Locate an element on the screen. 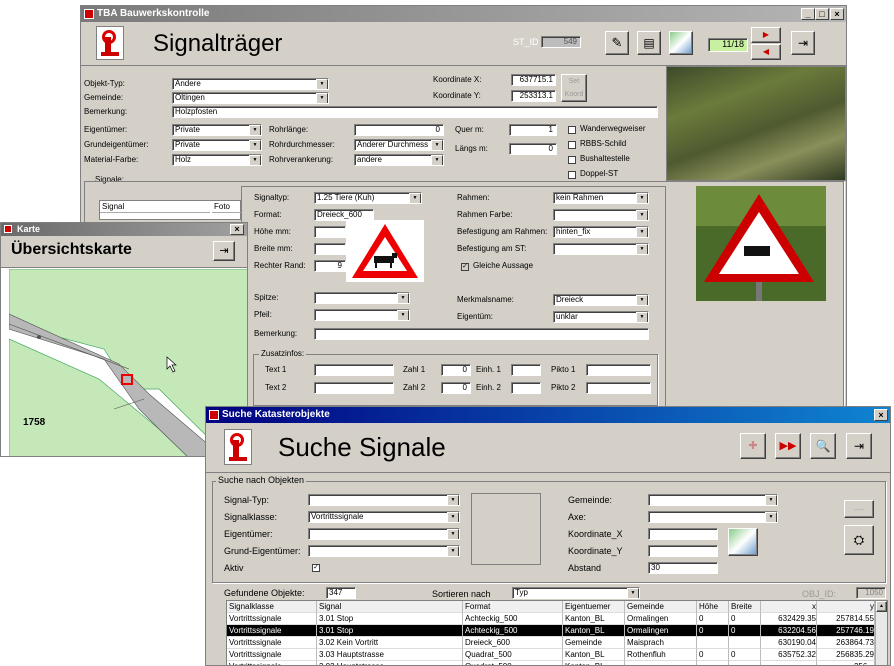 This screenshot has width=894, height=666. rbbs-checkbox is located at coordinates (572, 145).